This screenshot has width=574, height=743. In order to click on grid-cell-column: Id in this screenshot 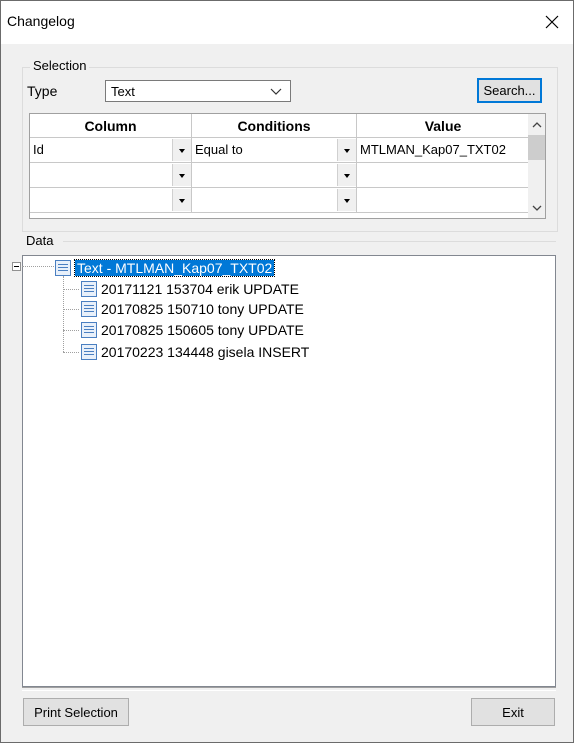, I will do `click(111, 150)`.